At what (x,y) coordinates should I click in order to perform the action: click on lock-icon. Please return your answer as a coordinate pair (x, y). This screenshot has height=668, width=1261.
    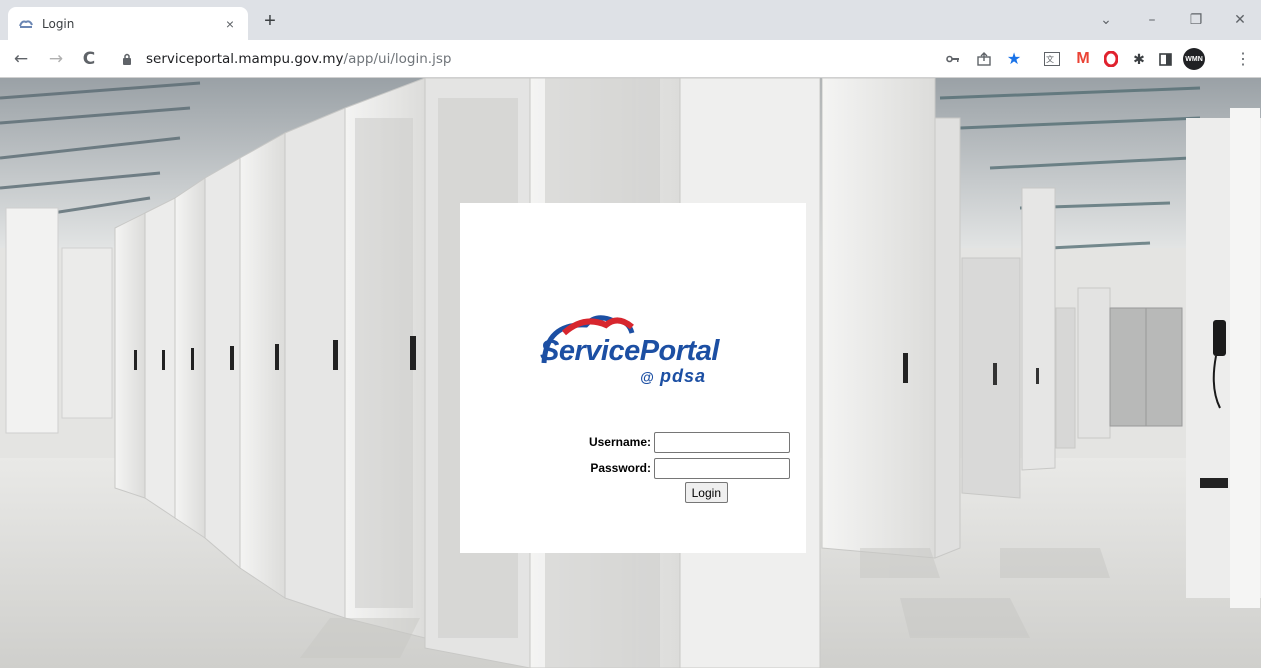
    Looking at the image, I should click on (127, 59).